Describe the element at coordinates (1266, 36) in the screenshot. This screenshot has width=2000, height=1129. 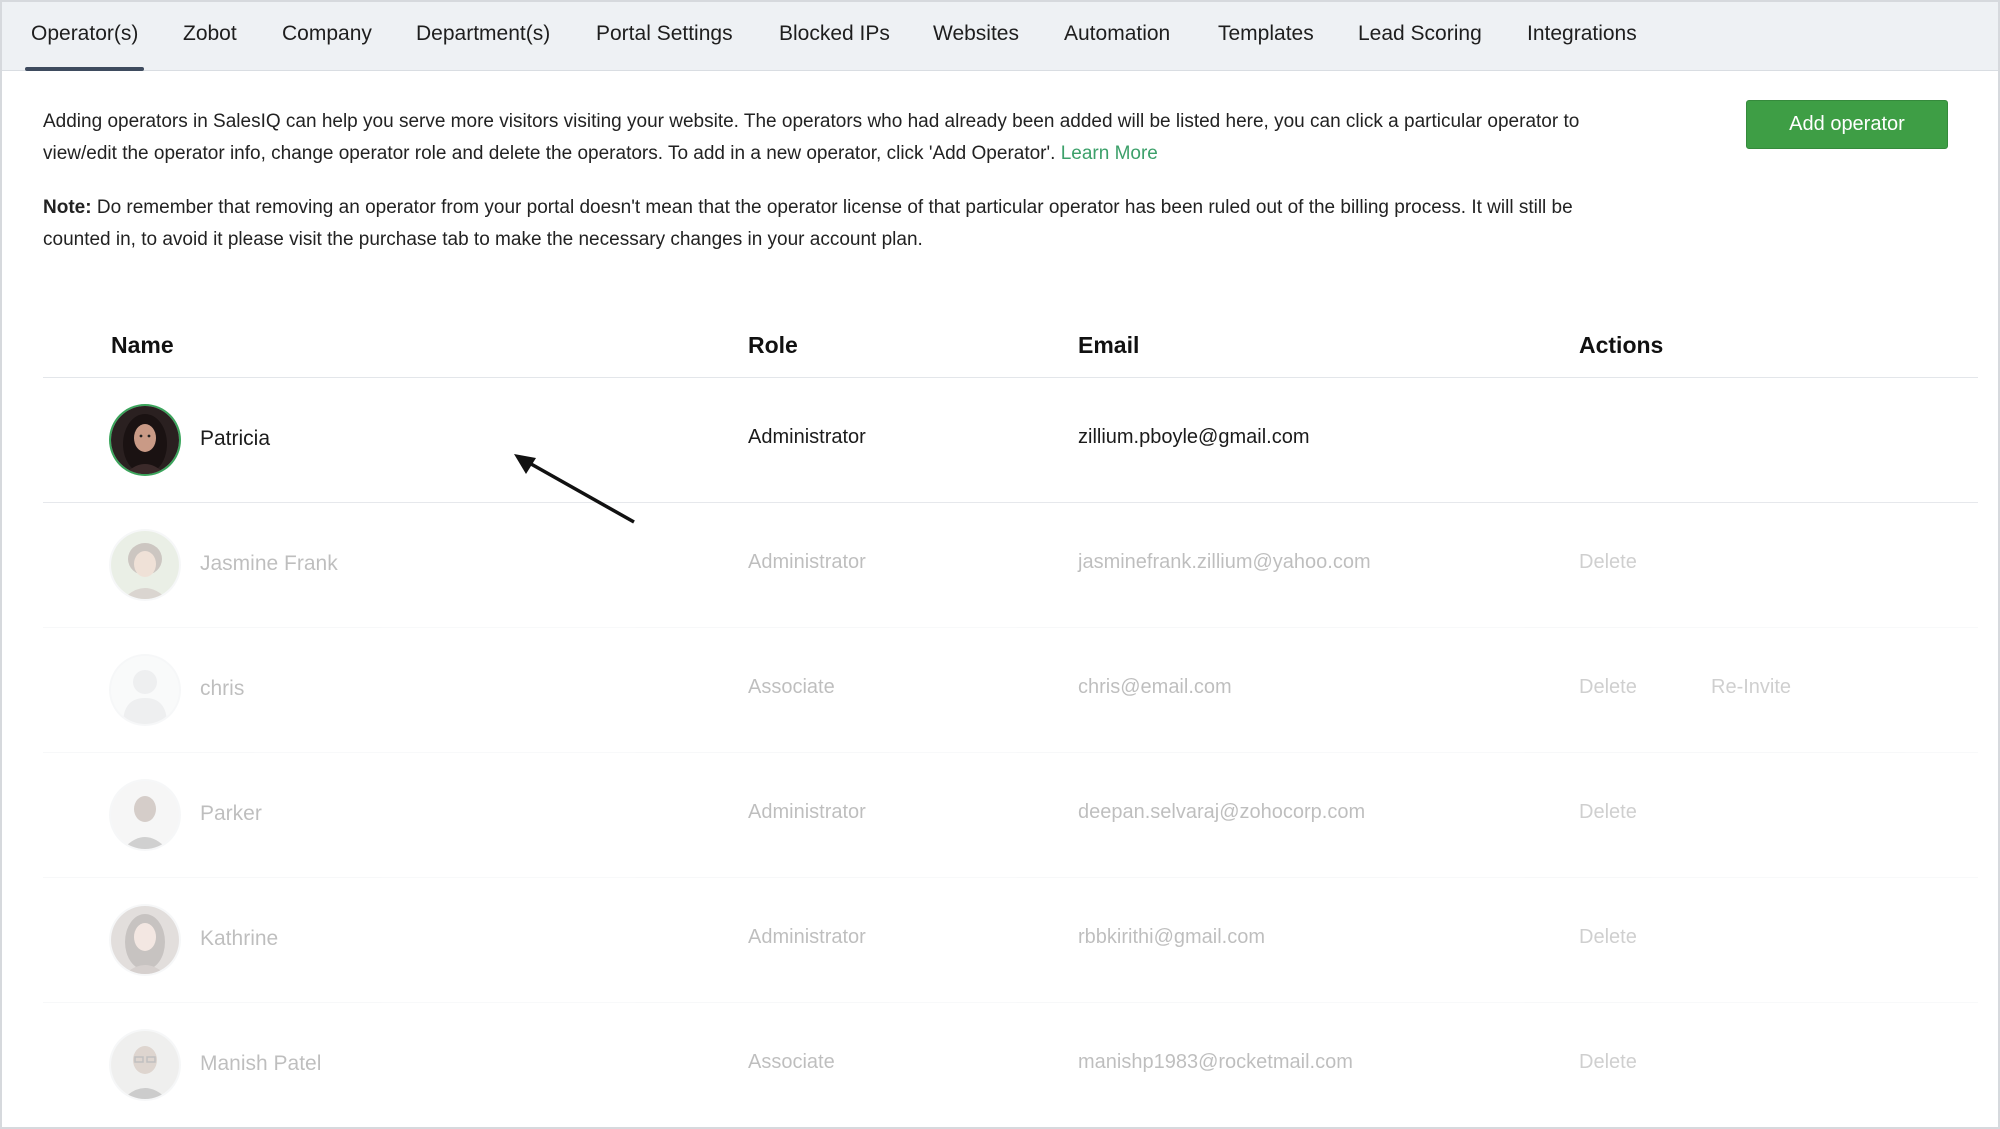
I see `tab-templates: Templates` at that location.